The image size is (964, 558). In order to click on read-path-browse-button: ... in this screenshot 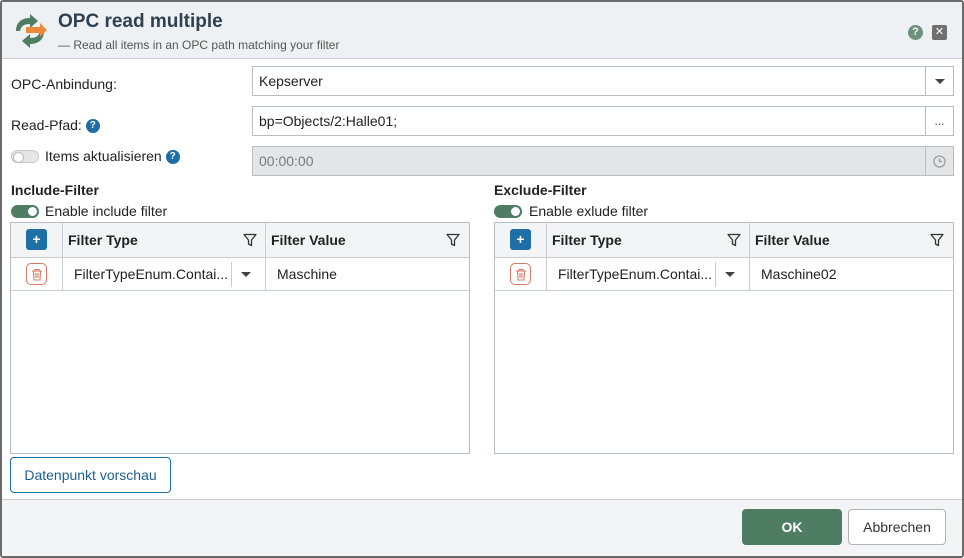, I will do `click(939, 121)`.